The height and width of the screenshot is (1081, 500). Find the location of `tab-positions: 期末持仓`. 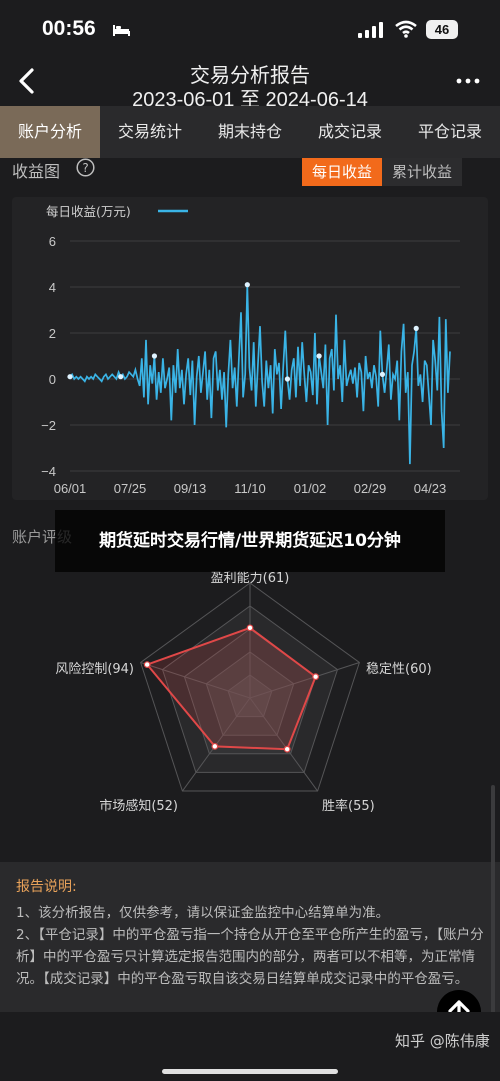

tab-positions: 期末持仓 is located at coordinates (250, 132).